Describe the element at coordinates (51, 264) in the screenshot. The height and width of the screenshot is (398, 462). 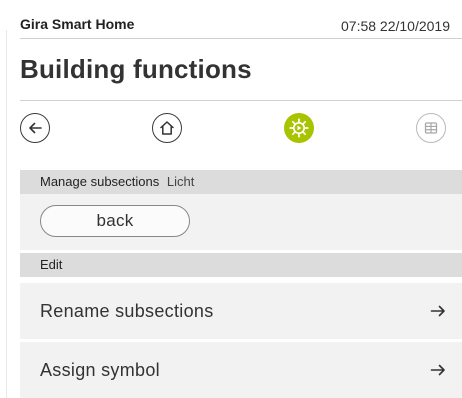
I see `section-title: Edit` at that location.